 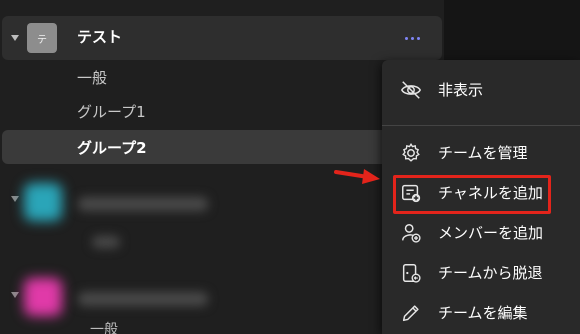 What do you see at coordinates (410, 313) in the screenshot?
I see `pencil-icon` at bounding box center [410, 313].